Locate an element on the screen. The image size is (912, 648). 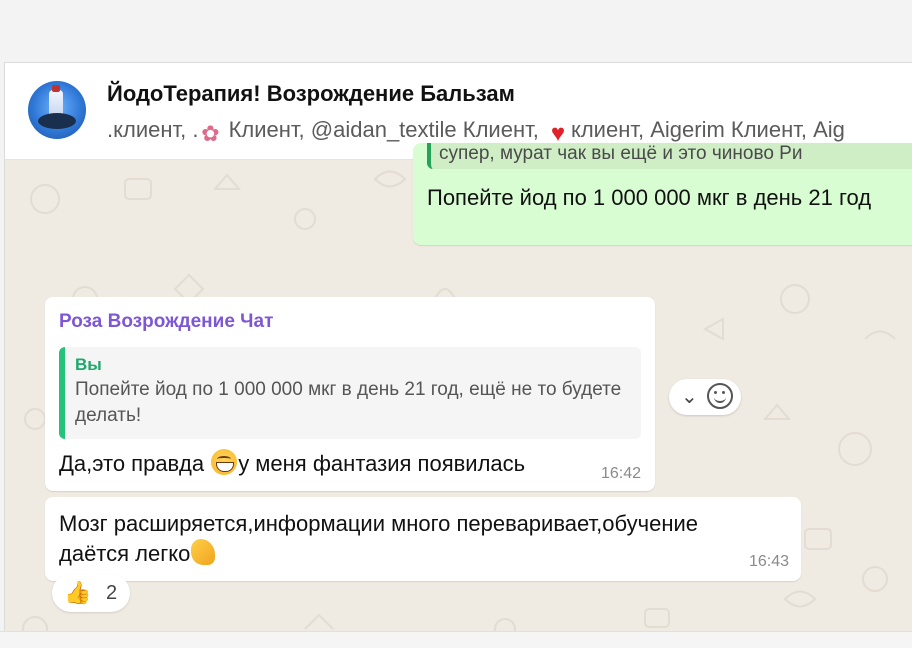
group-avatar is located at coordinates (57, 110).